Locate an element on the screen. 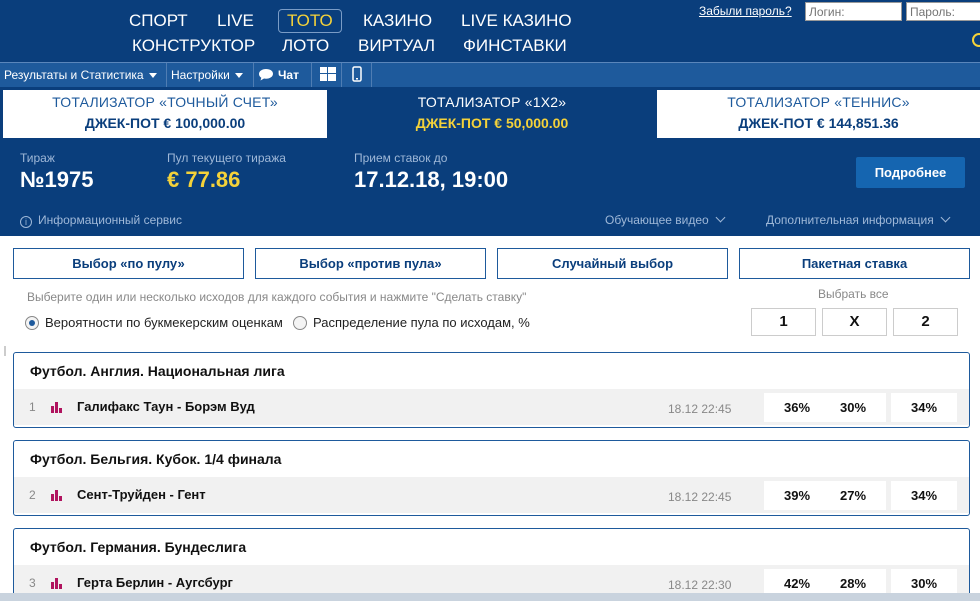 This screenshot has height=601, width=980. chat-bubble-icon is located at coordinates (266, 75).